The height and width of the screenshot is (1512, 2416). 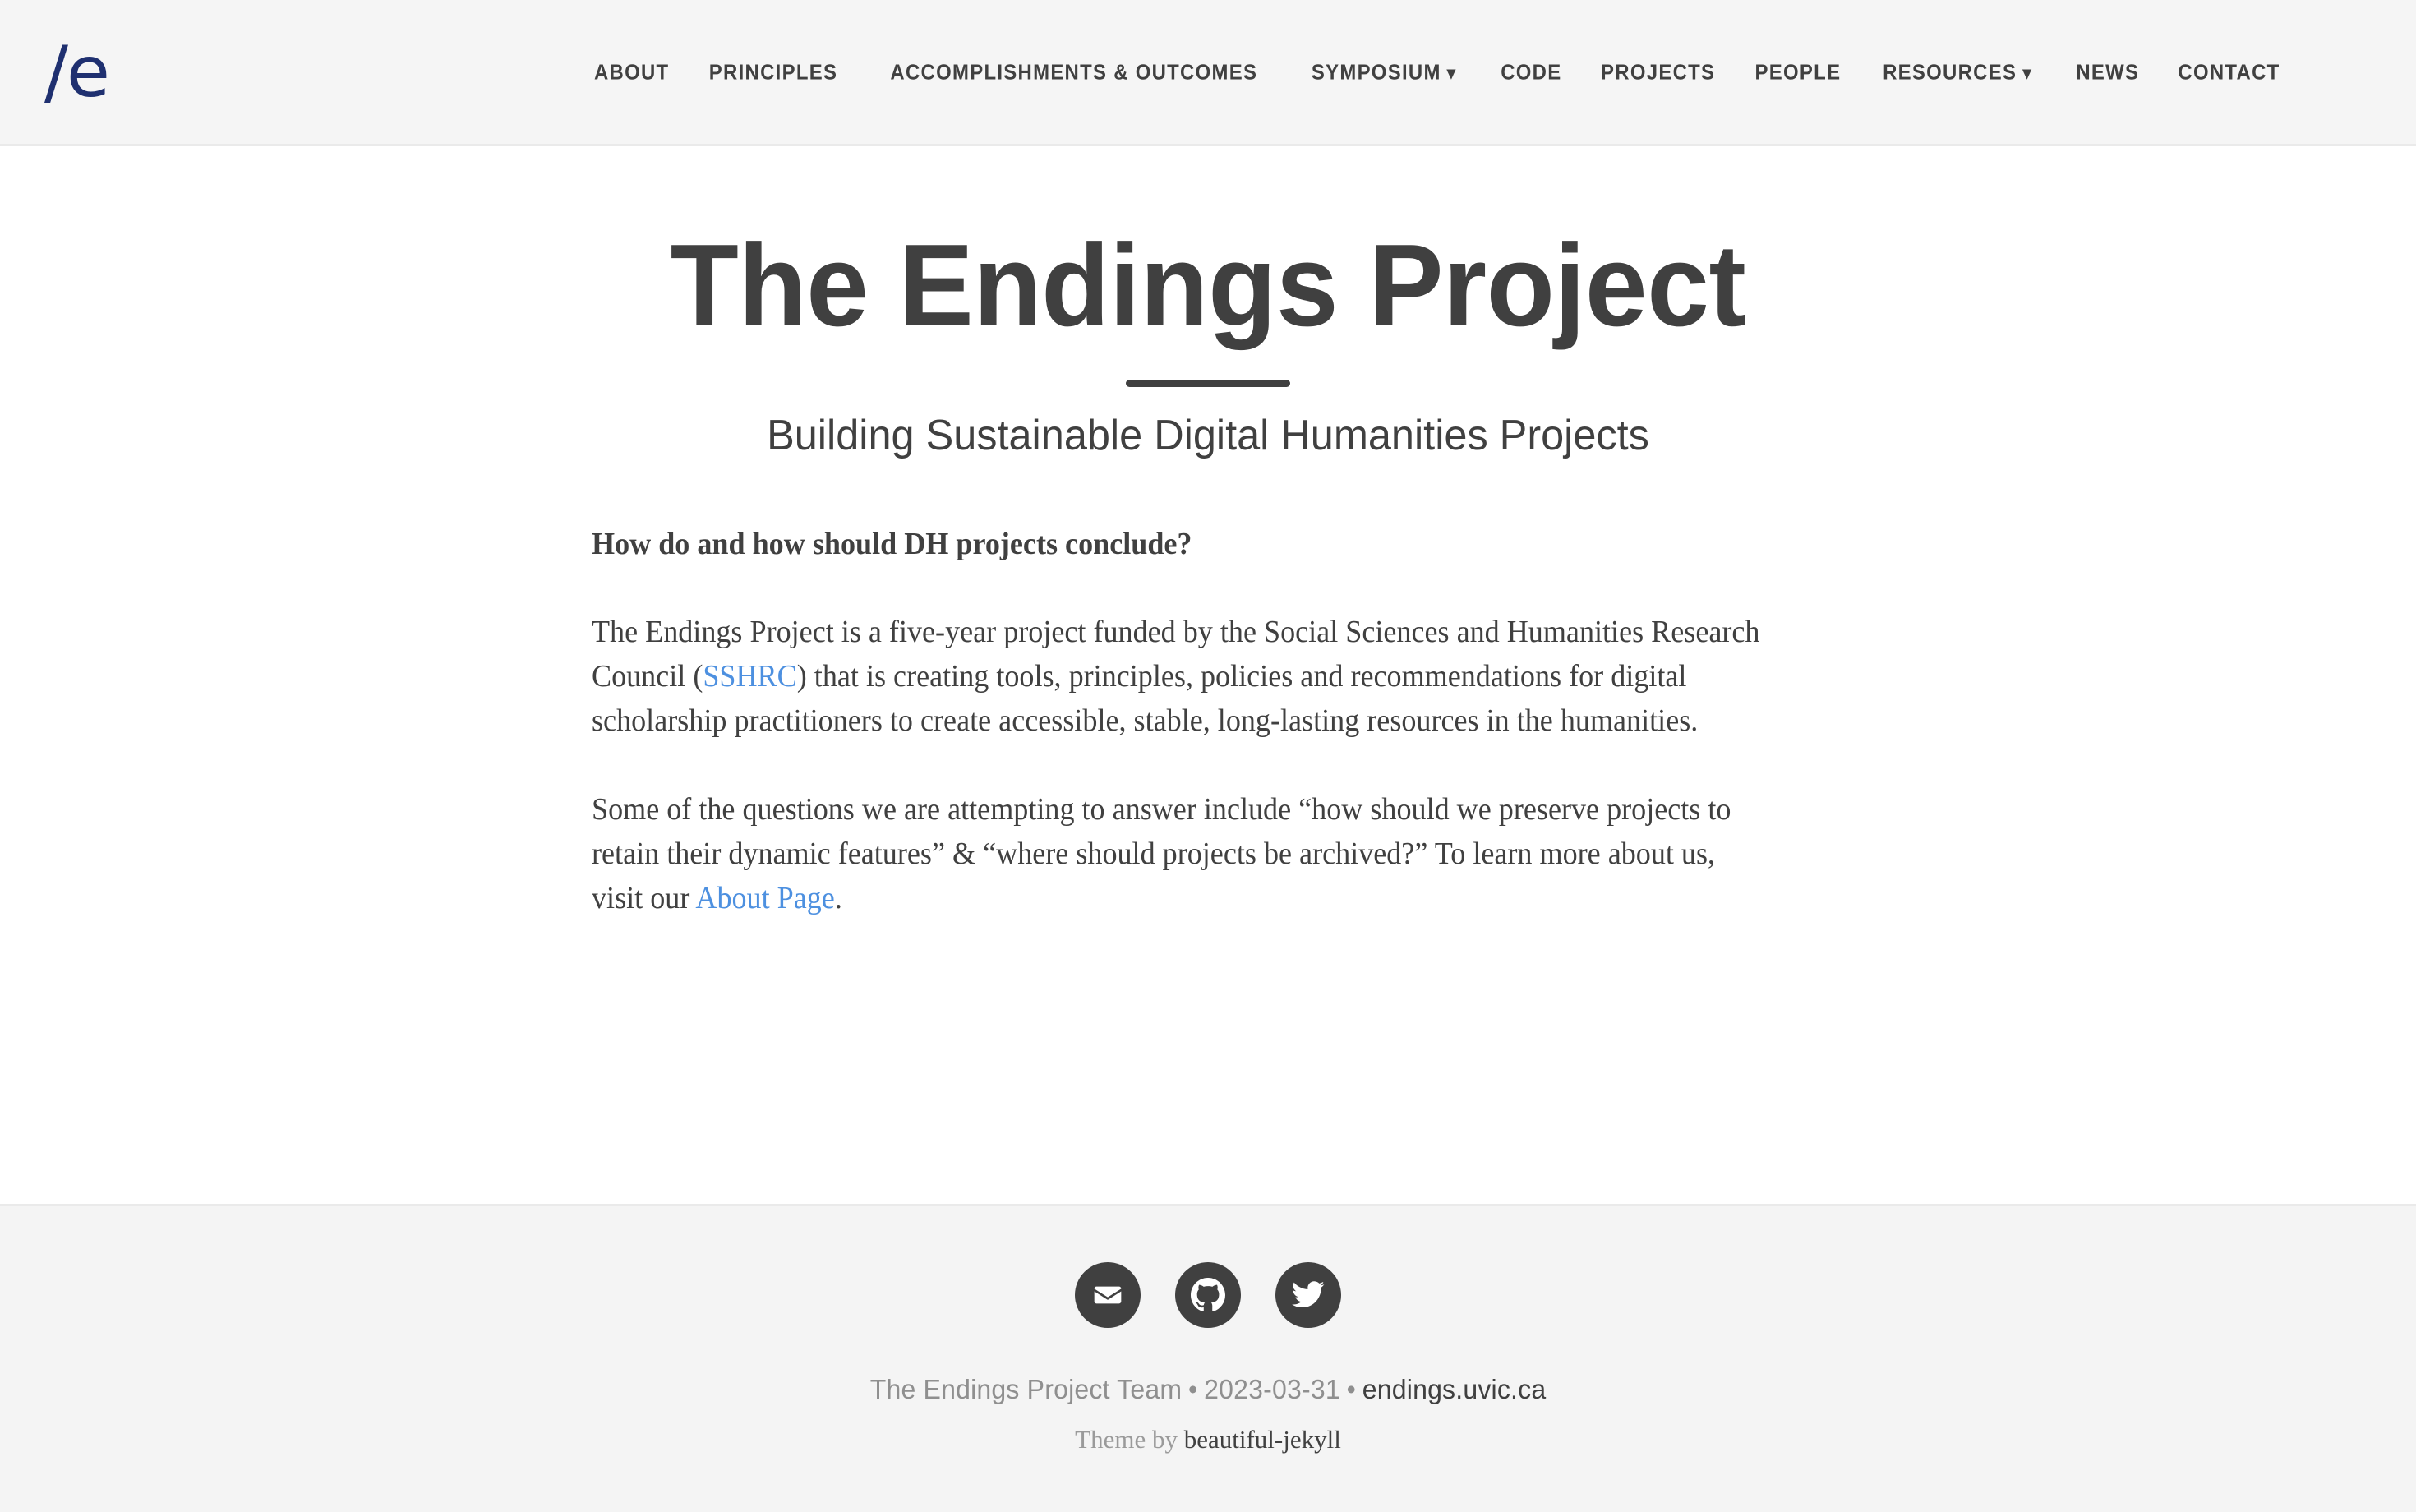 I want to click on nav-label: ABOUT, so click(x=632, y=71).